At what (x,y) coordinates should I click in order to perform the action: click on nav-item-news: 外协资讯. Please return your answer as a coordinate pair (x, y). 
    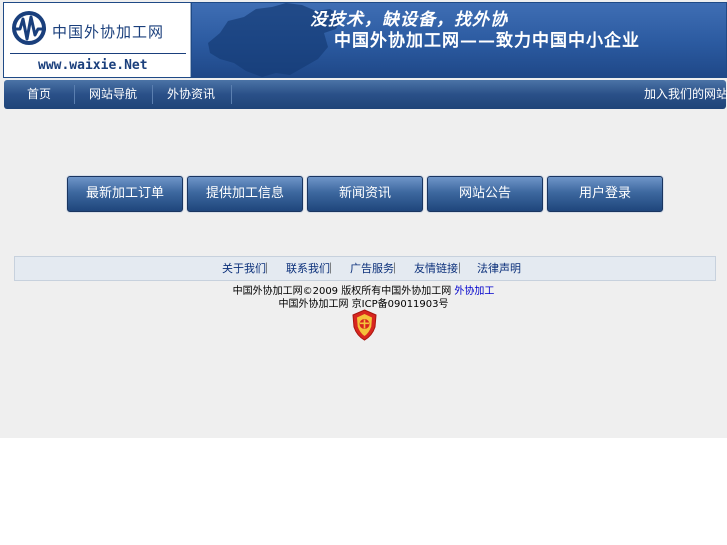
    Looking at the image, I should click on (191, 94).